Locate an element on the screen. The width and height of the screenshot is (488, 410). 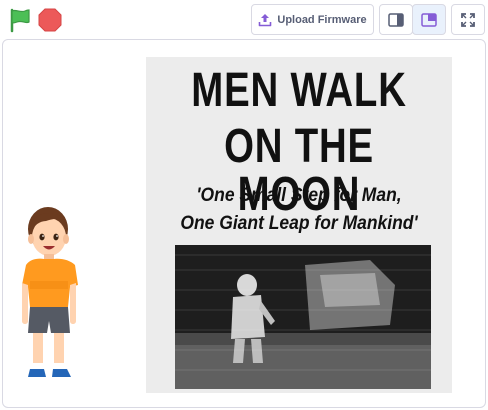
fullscreen-button is located at coordinates (468, 19).